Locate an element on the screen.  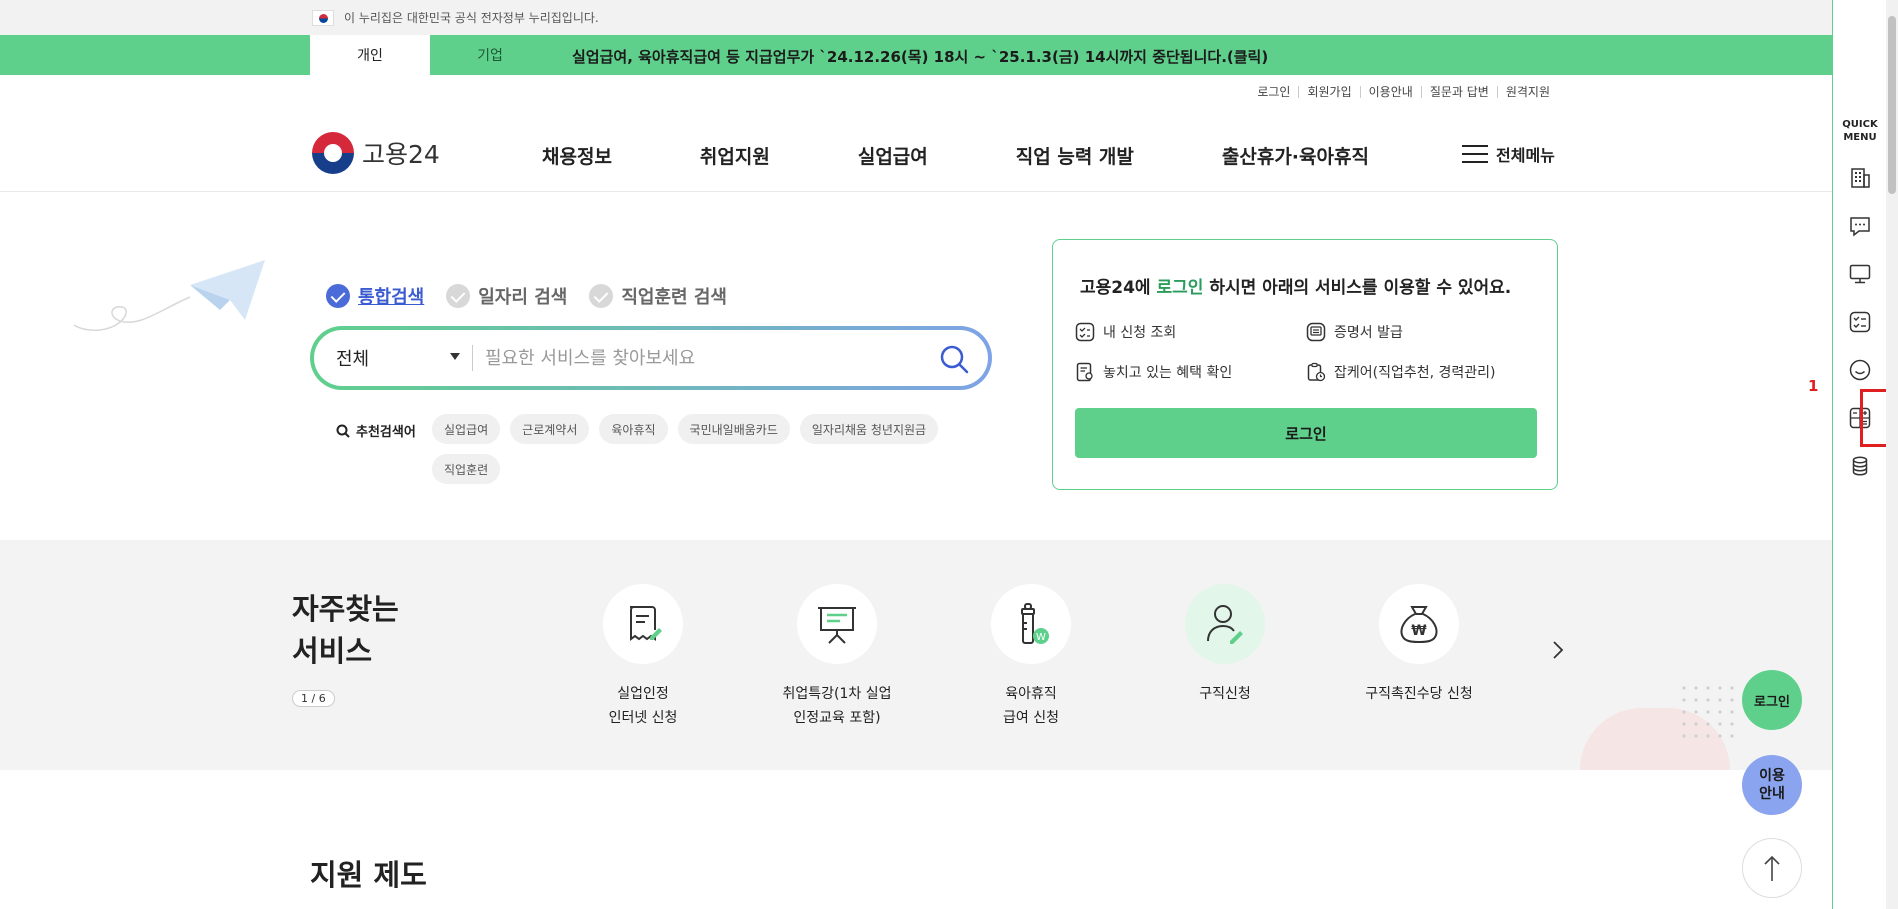
search-tab-training: 직업훈련 검색 is located at coordinates (658, 296).